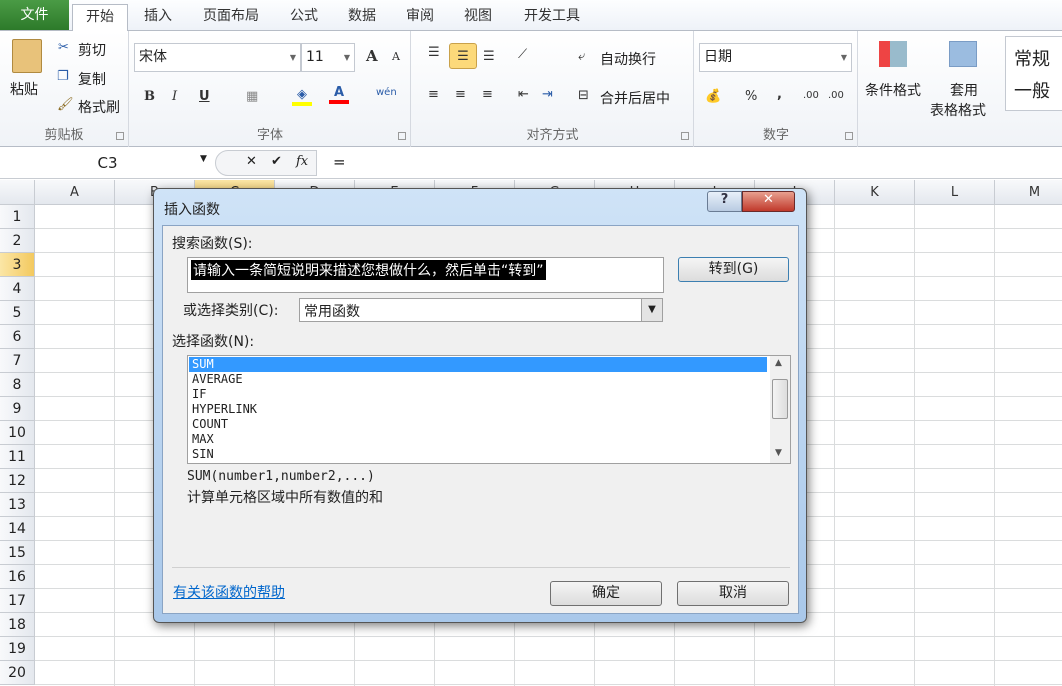  Describe the element at coordinates (713, 96) in the screenshot. I see `currency-icon: 💰` at that location.